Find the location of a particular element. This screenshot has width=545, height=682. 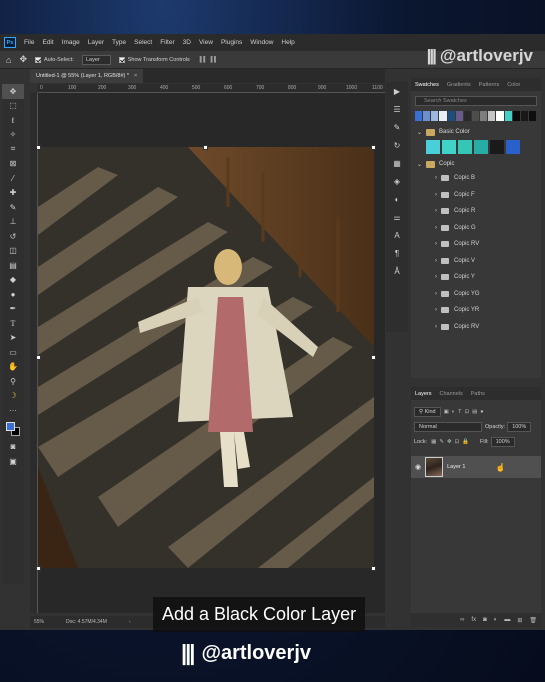

history-brush-tool-icon: ↺ is located at coordinates (13, 236).